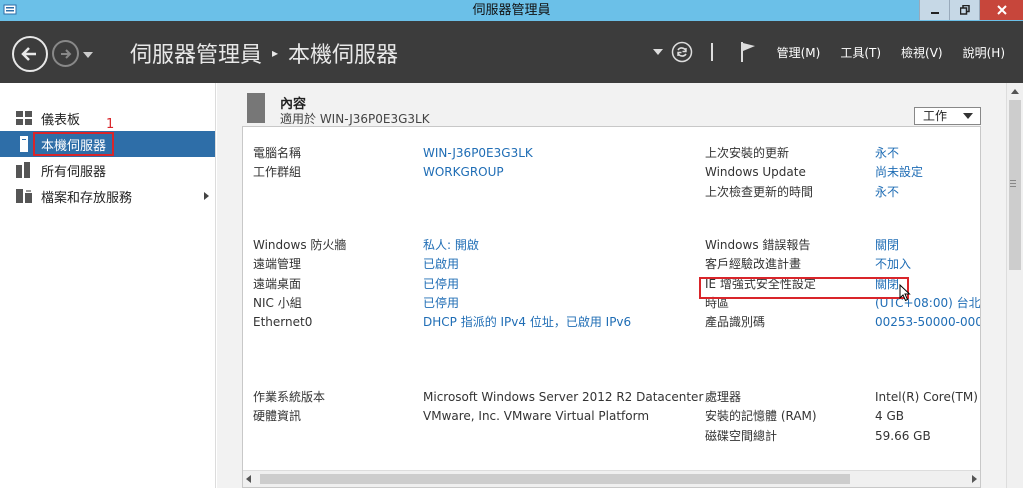 Image resolution: width=1023 pixels, height=488 pixels. What do you see at coordinates (10, 10) in the screenshot?
I see `app-icon` at bounding box center [10, 10].